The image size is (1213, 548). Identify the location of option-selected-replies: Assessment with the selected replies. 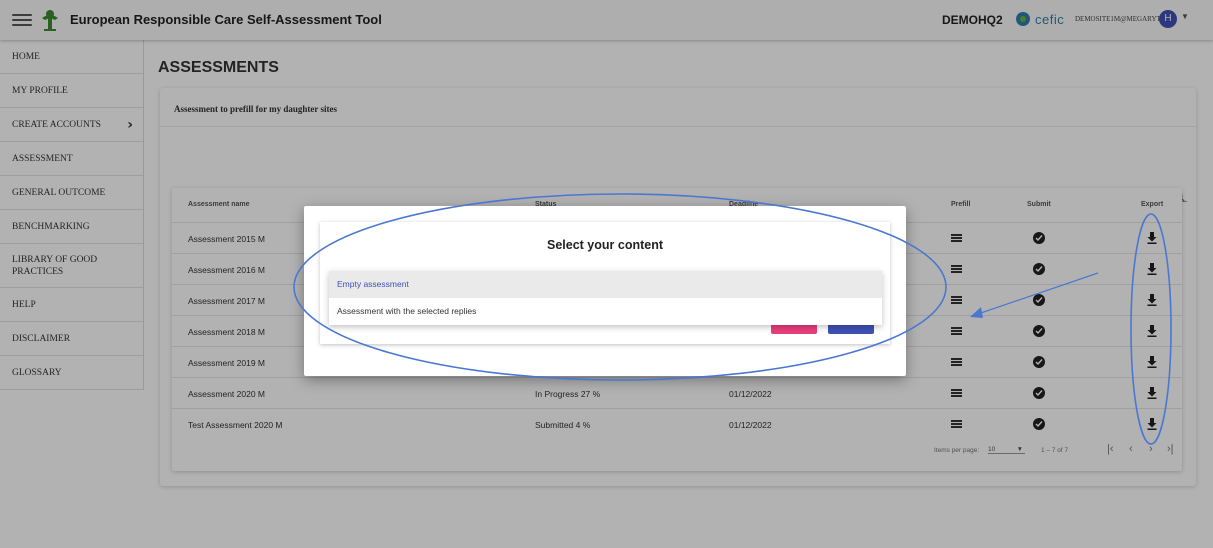
(605, 311).